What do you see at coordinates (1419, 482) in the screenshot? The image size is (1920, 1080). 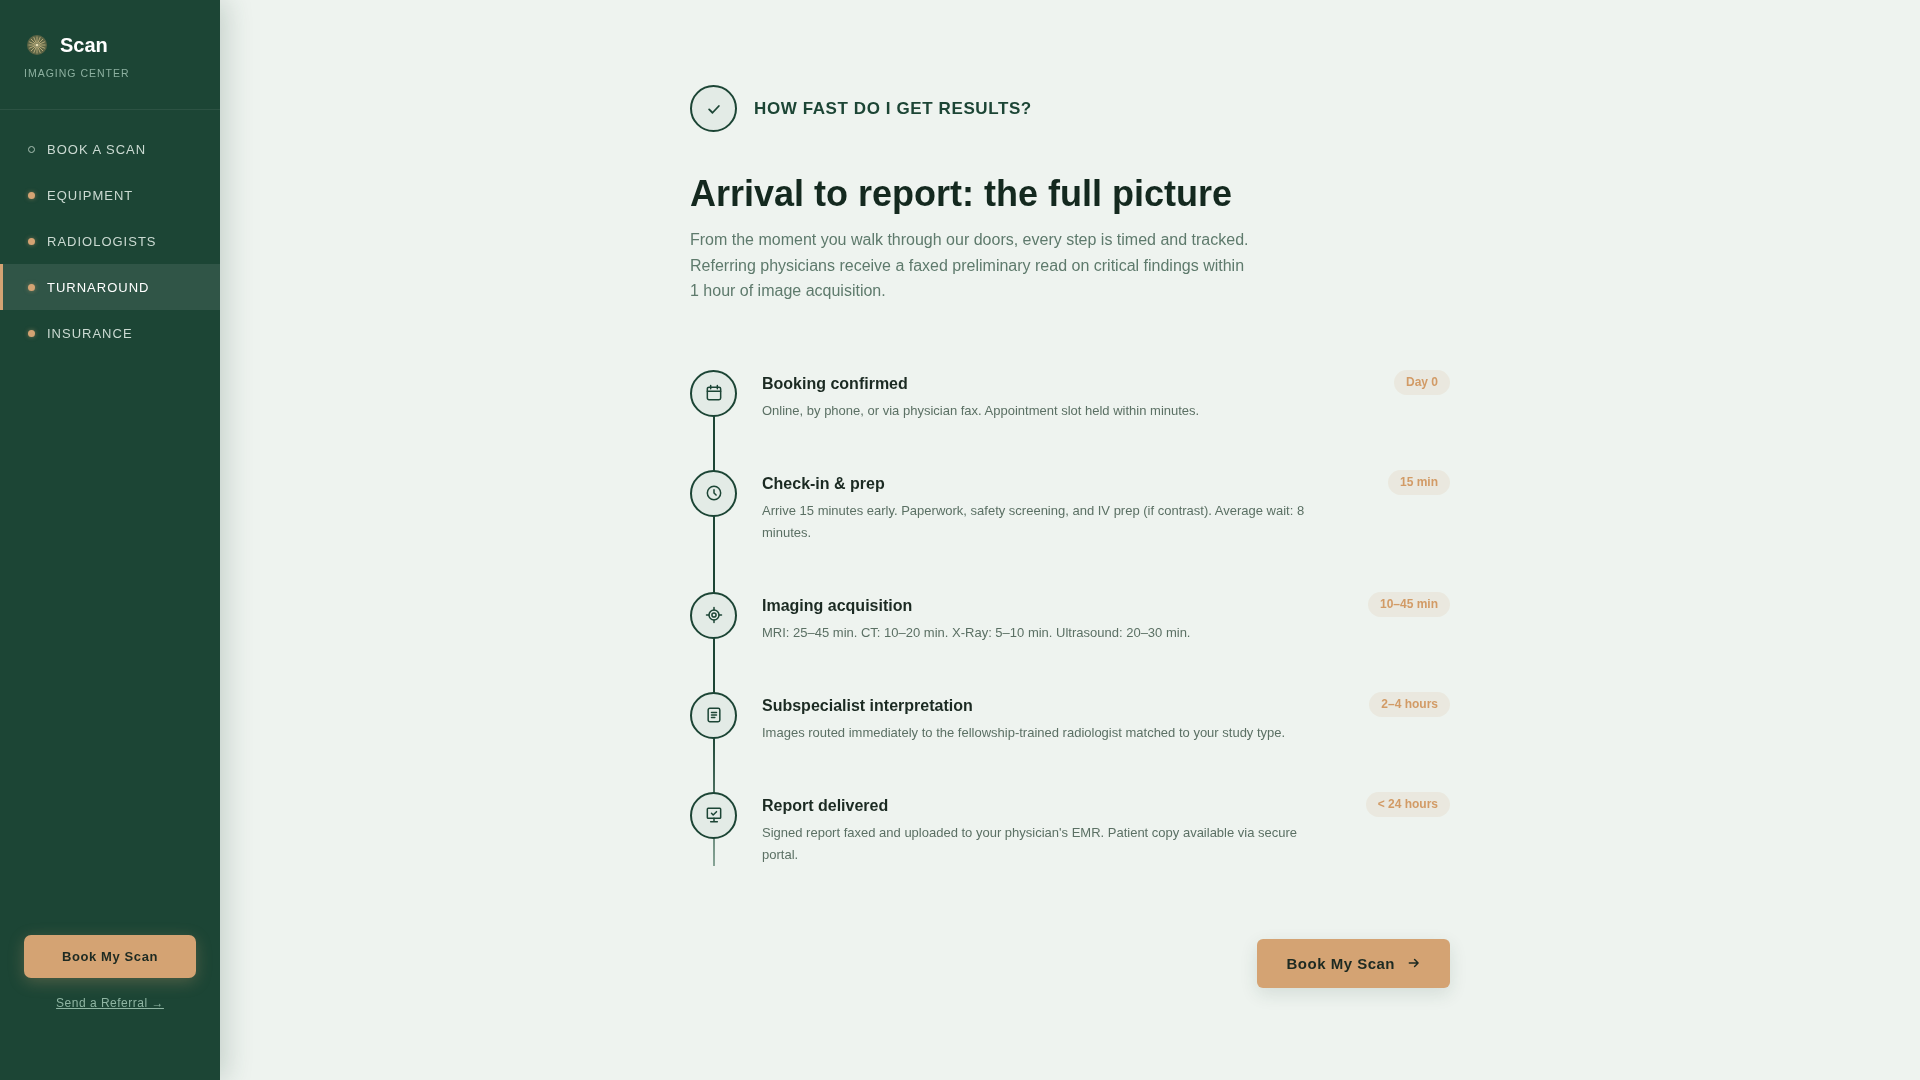 I see `duration-badge: 15 min` at bounding box center [1419, 482].